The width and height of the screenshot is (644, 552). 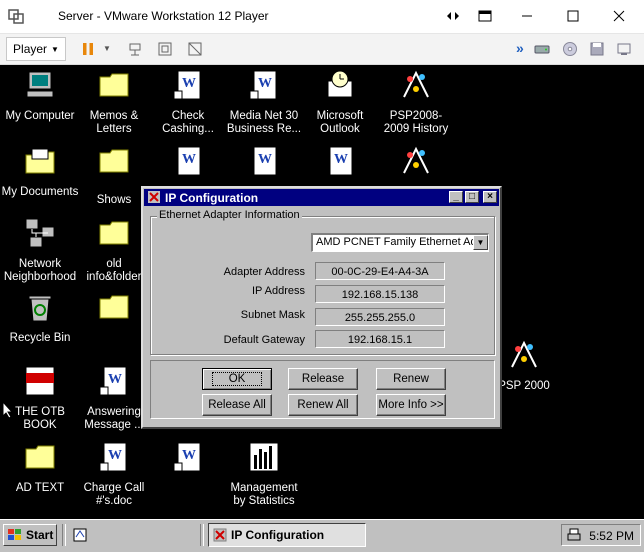 What do you see at coordinates (80, 535) in the screenshot?
I see `quick-launch-icon` at bounding box center [80, 535].